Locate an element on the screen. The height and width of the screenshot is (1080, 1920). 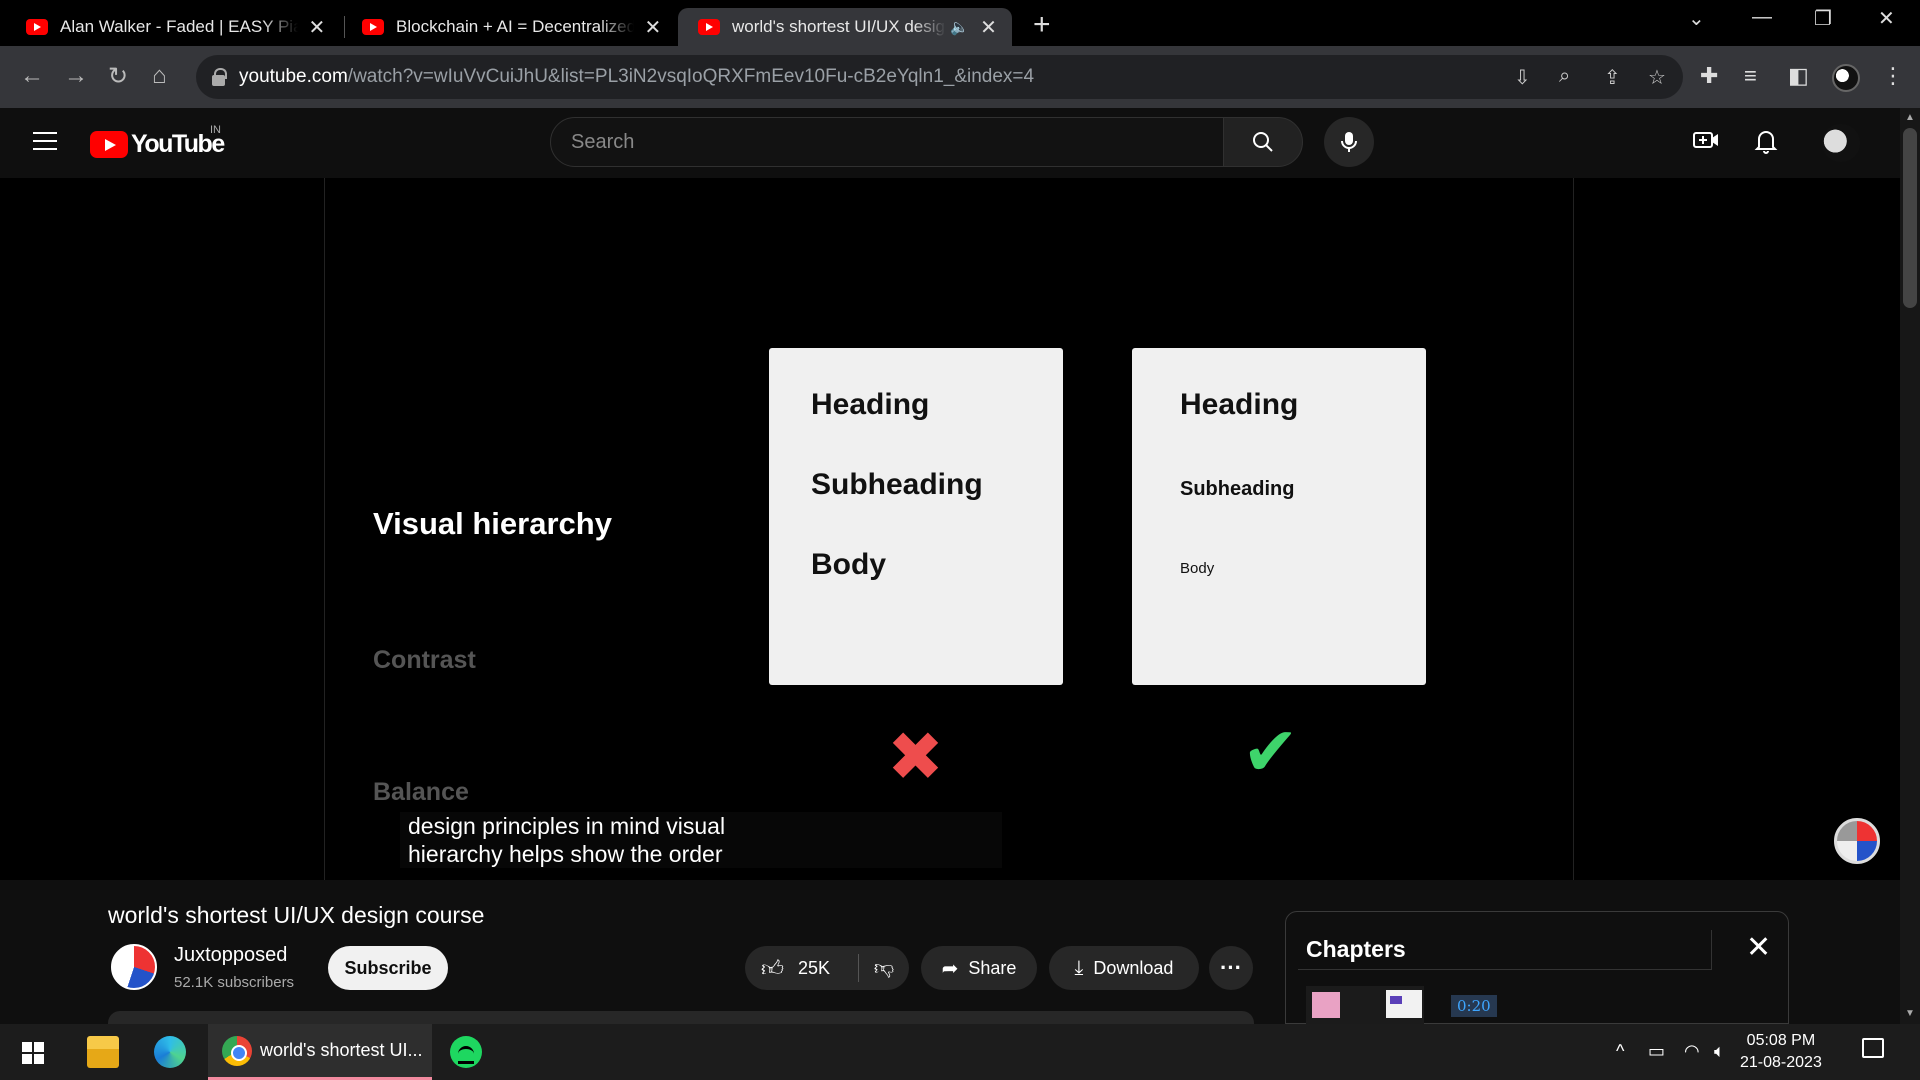
wifi-icon: ◠ is located at coordinates (1692, 1051).